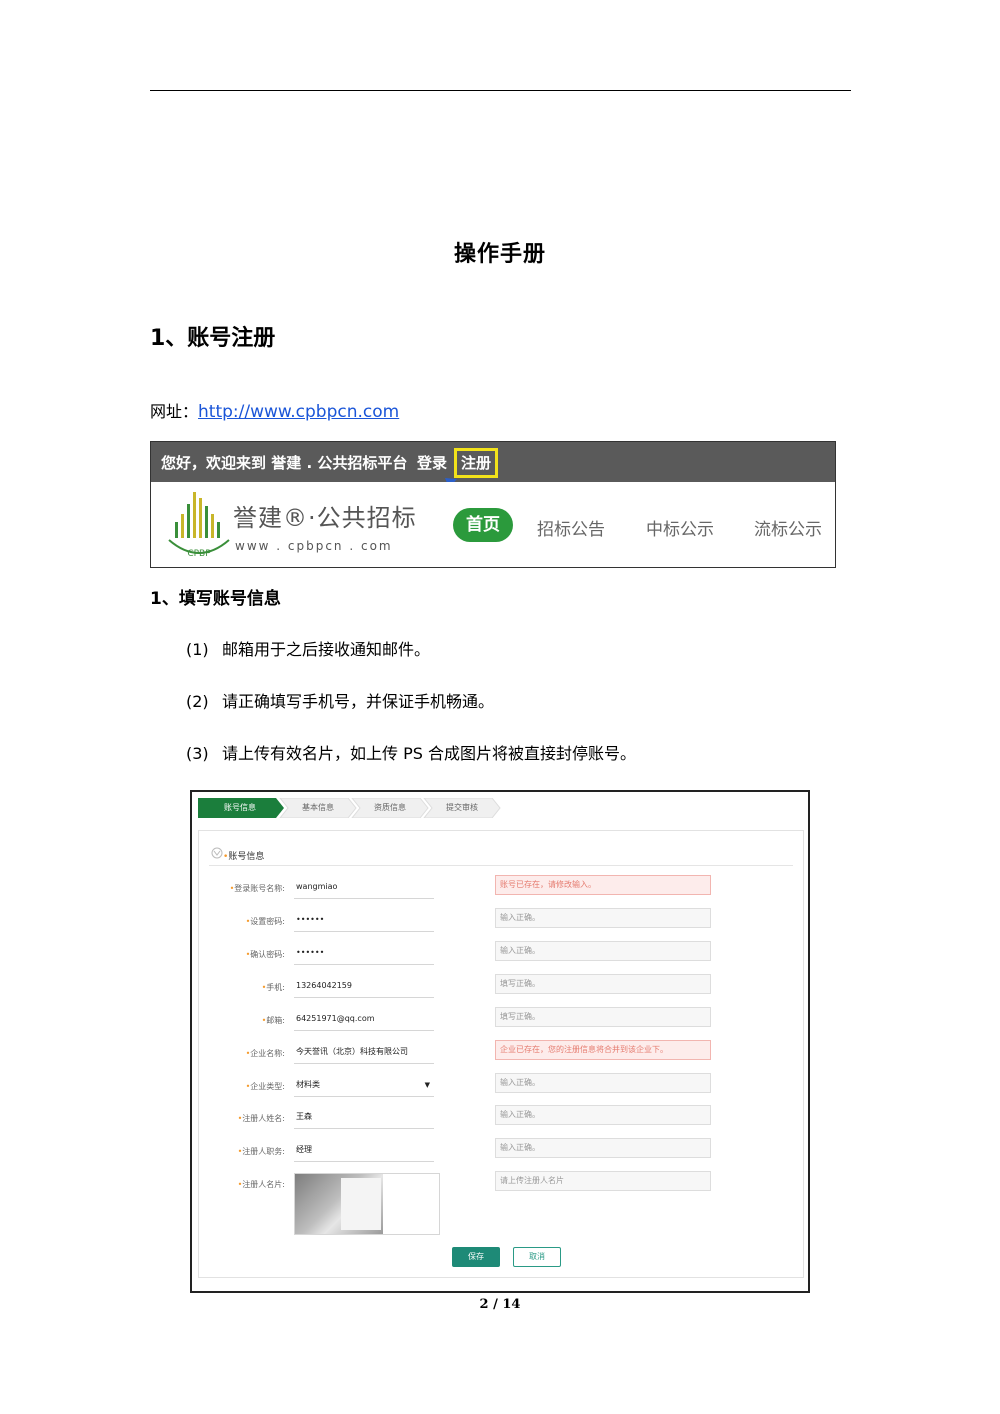  I want to click on register-link: 注册, so click(476, 463).